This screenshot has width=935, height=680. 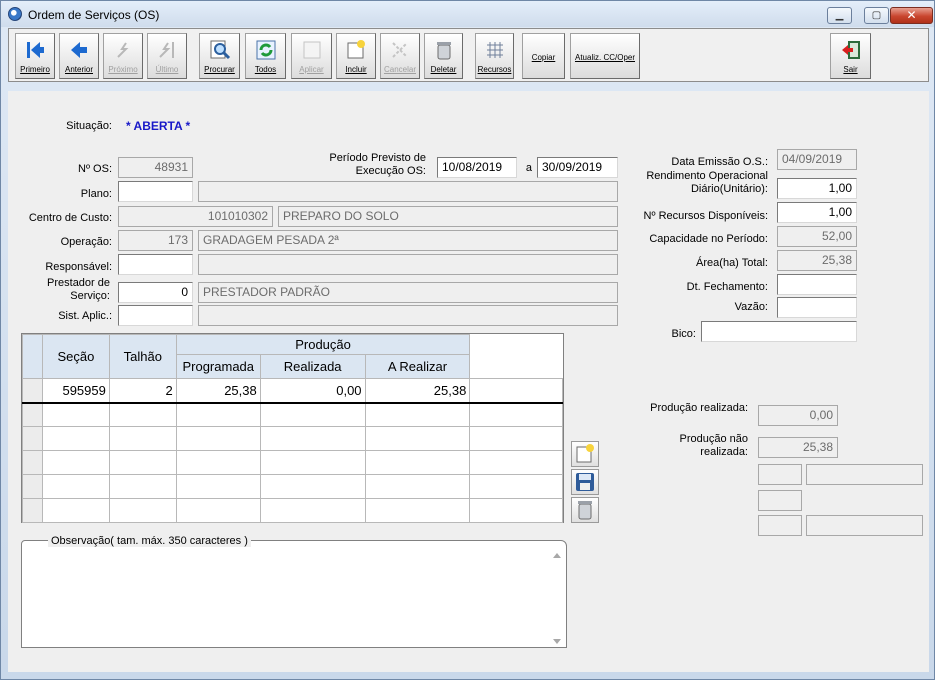 What do you see at coordinates (605, 56) in the screenshot?
I see `update-cc-oper-button: Atualiz. CC/Oper` at bounding box center [605, 56].